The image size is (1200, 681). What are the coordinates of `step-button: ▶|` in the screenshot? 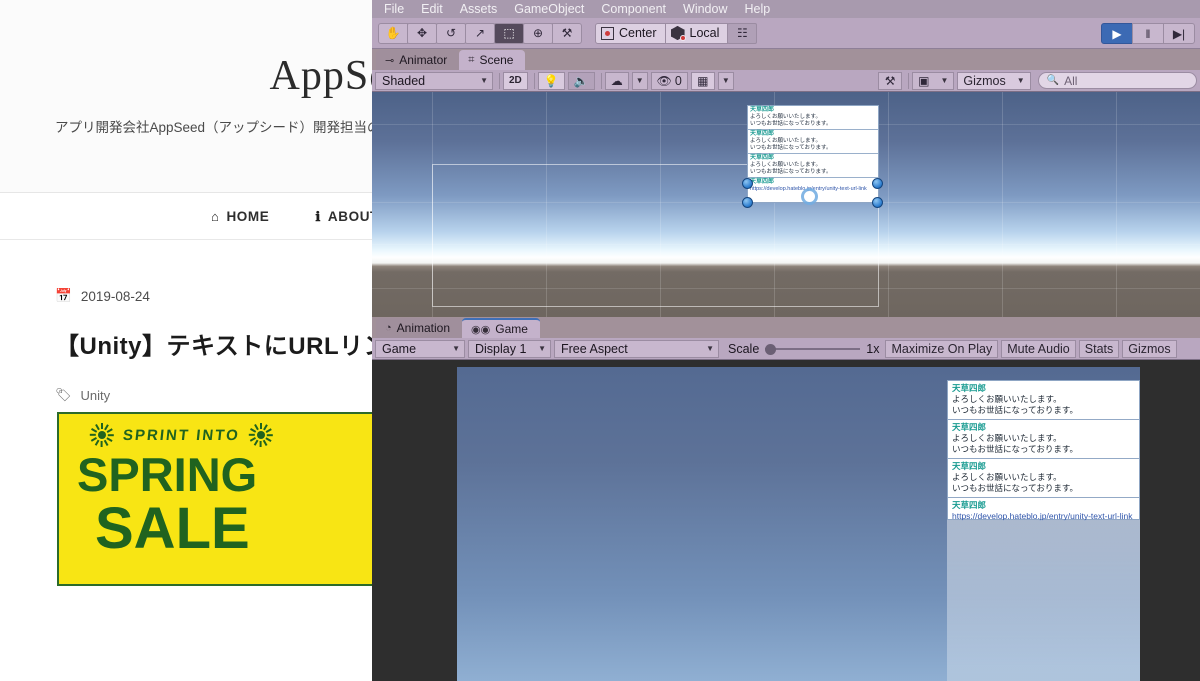 It's located at (1179, 33).